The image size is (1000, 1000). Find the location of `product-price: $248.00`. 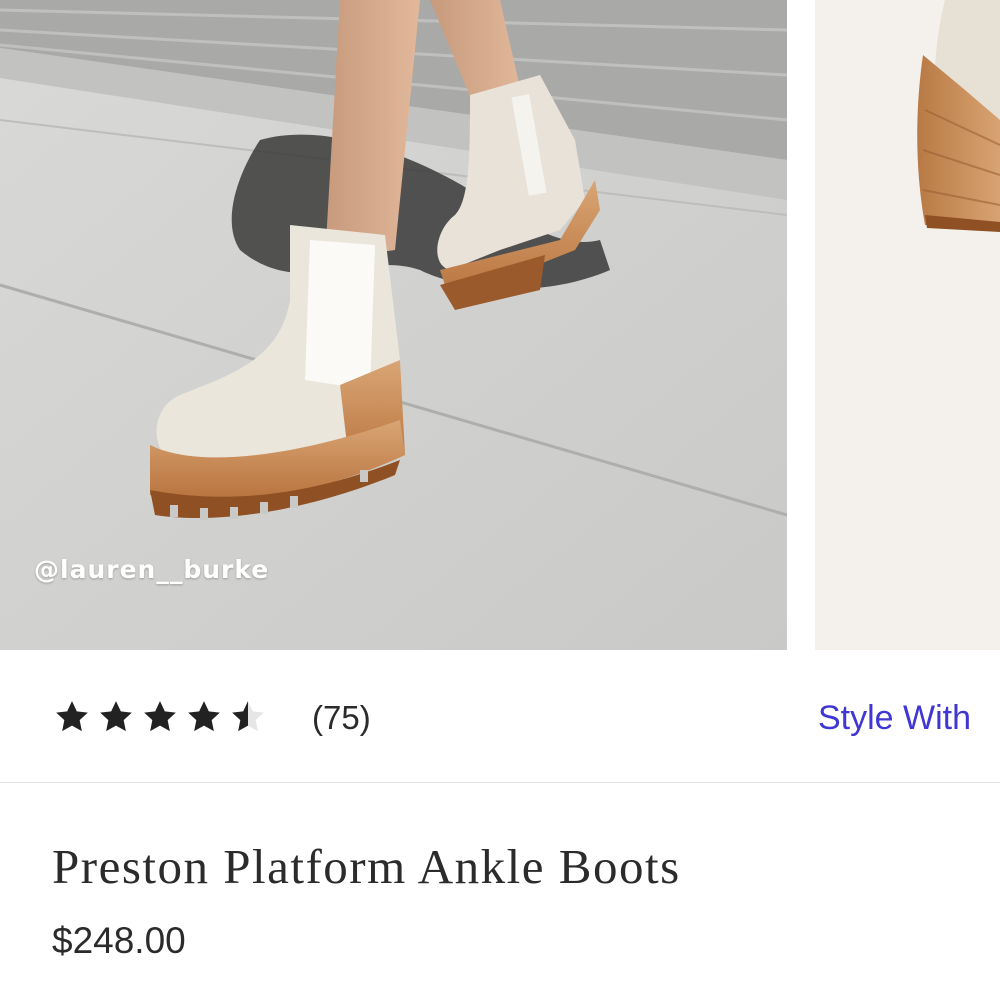

product-price: $248.00 is located at coordinates (119, 940).